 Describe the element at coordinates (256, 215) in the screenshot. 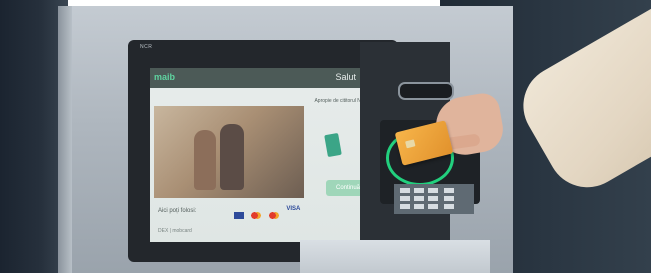

I see `mastercard-icon` at that location.